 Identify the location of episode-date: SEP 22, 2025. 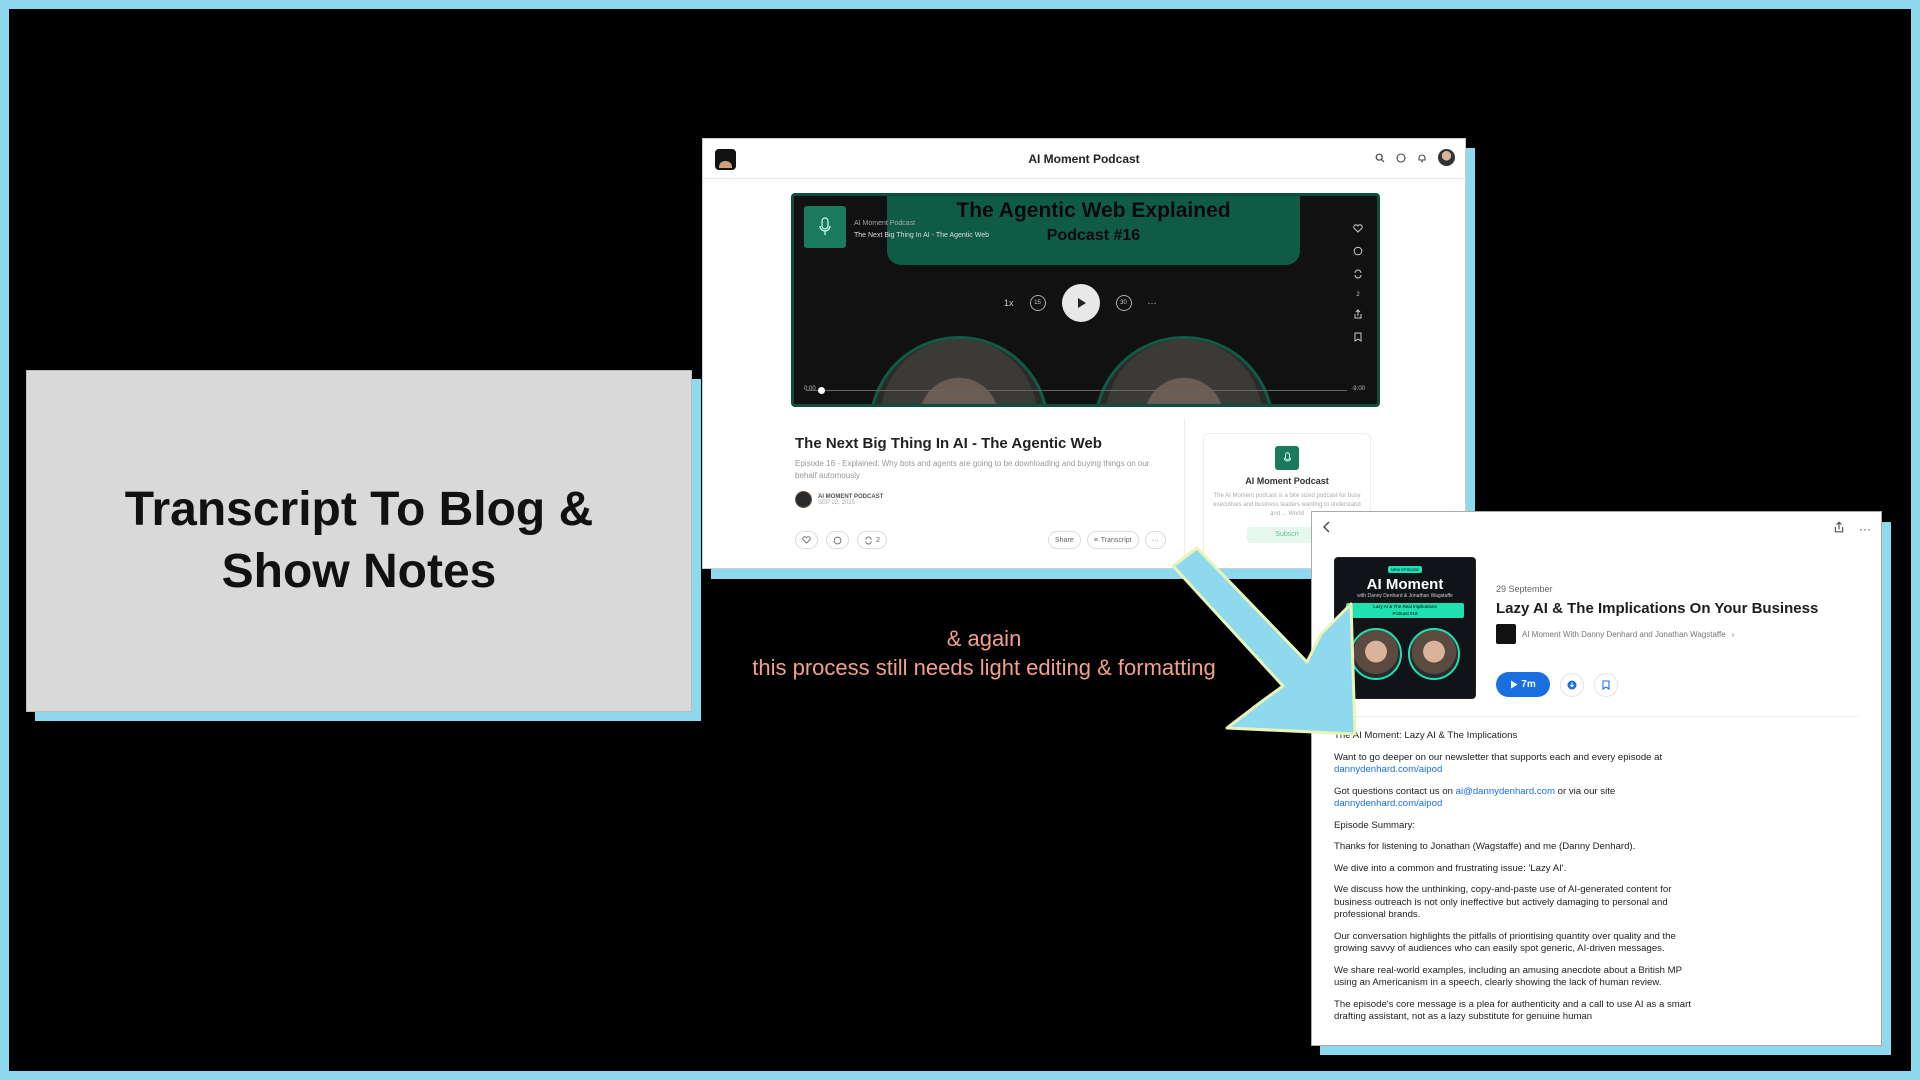
(836, 502).